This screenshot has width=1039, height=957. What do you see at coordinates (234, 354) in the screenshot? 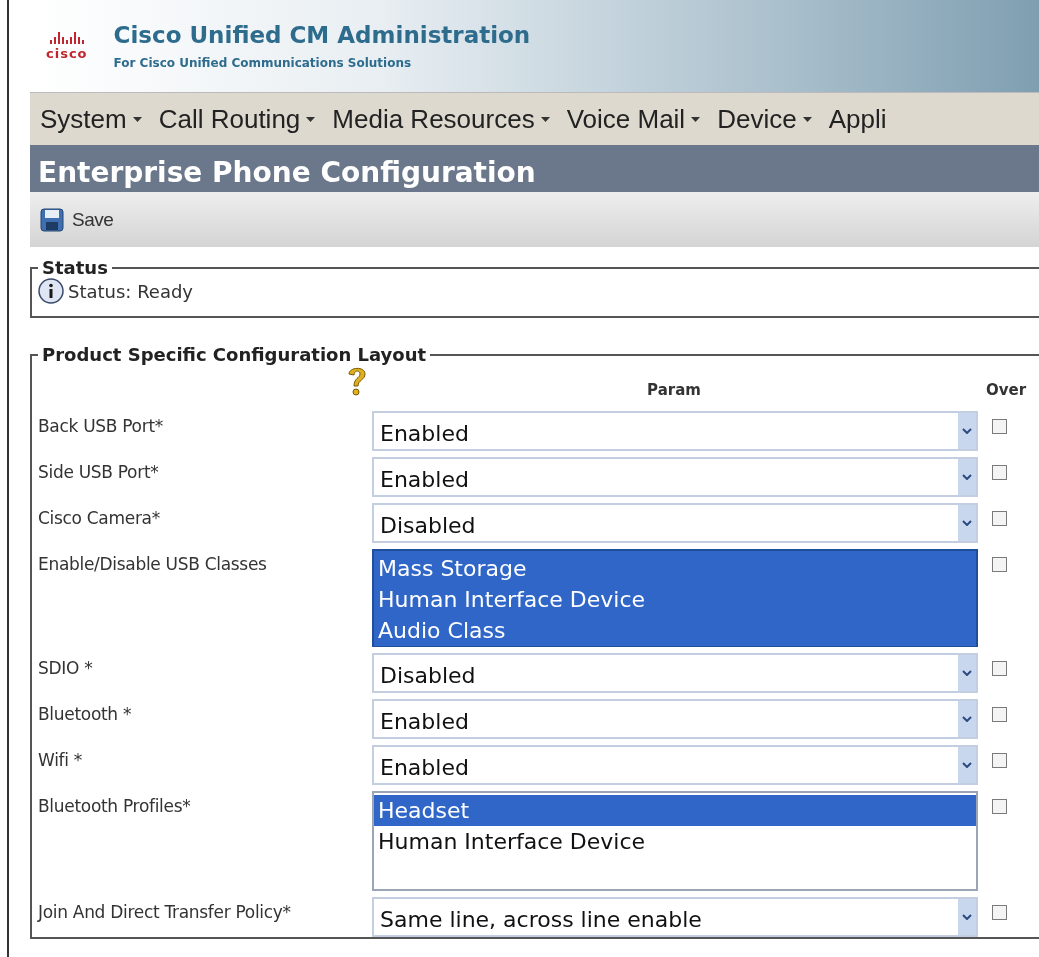
I see `config-legend: Product Specific Configuration Layout` at bounding box center [234, 354].